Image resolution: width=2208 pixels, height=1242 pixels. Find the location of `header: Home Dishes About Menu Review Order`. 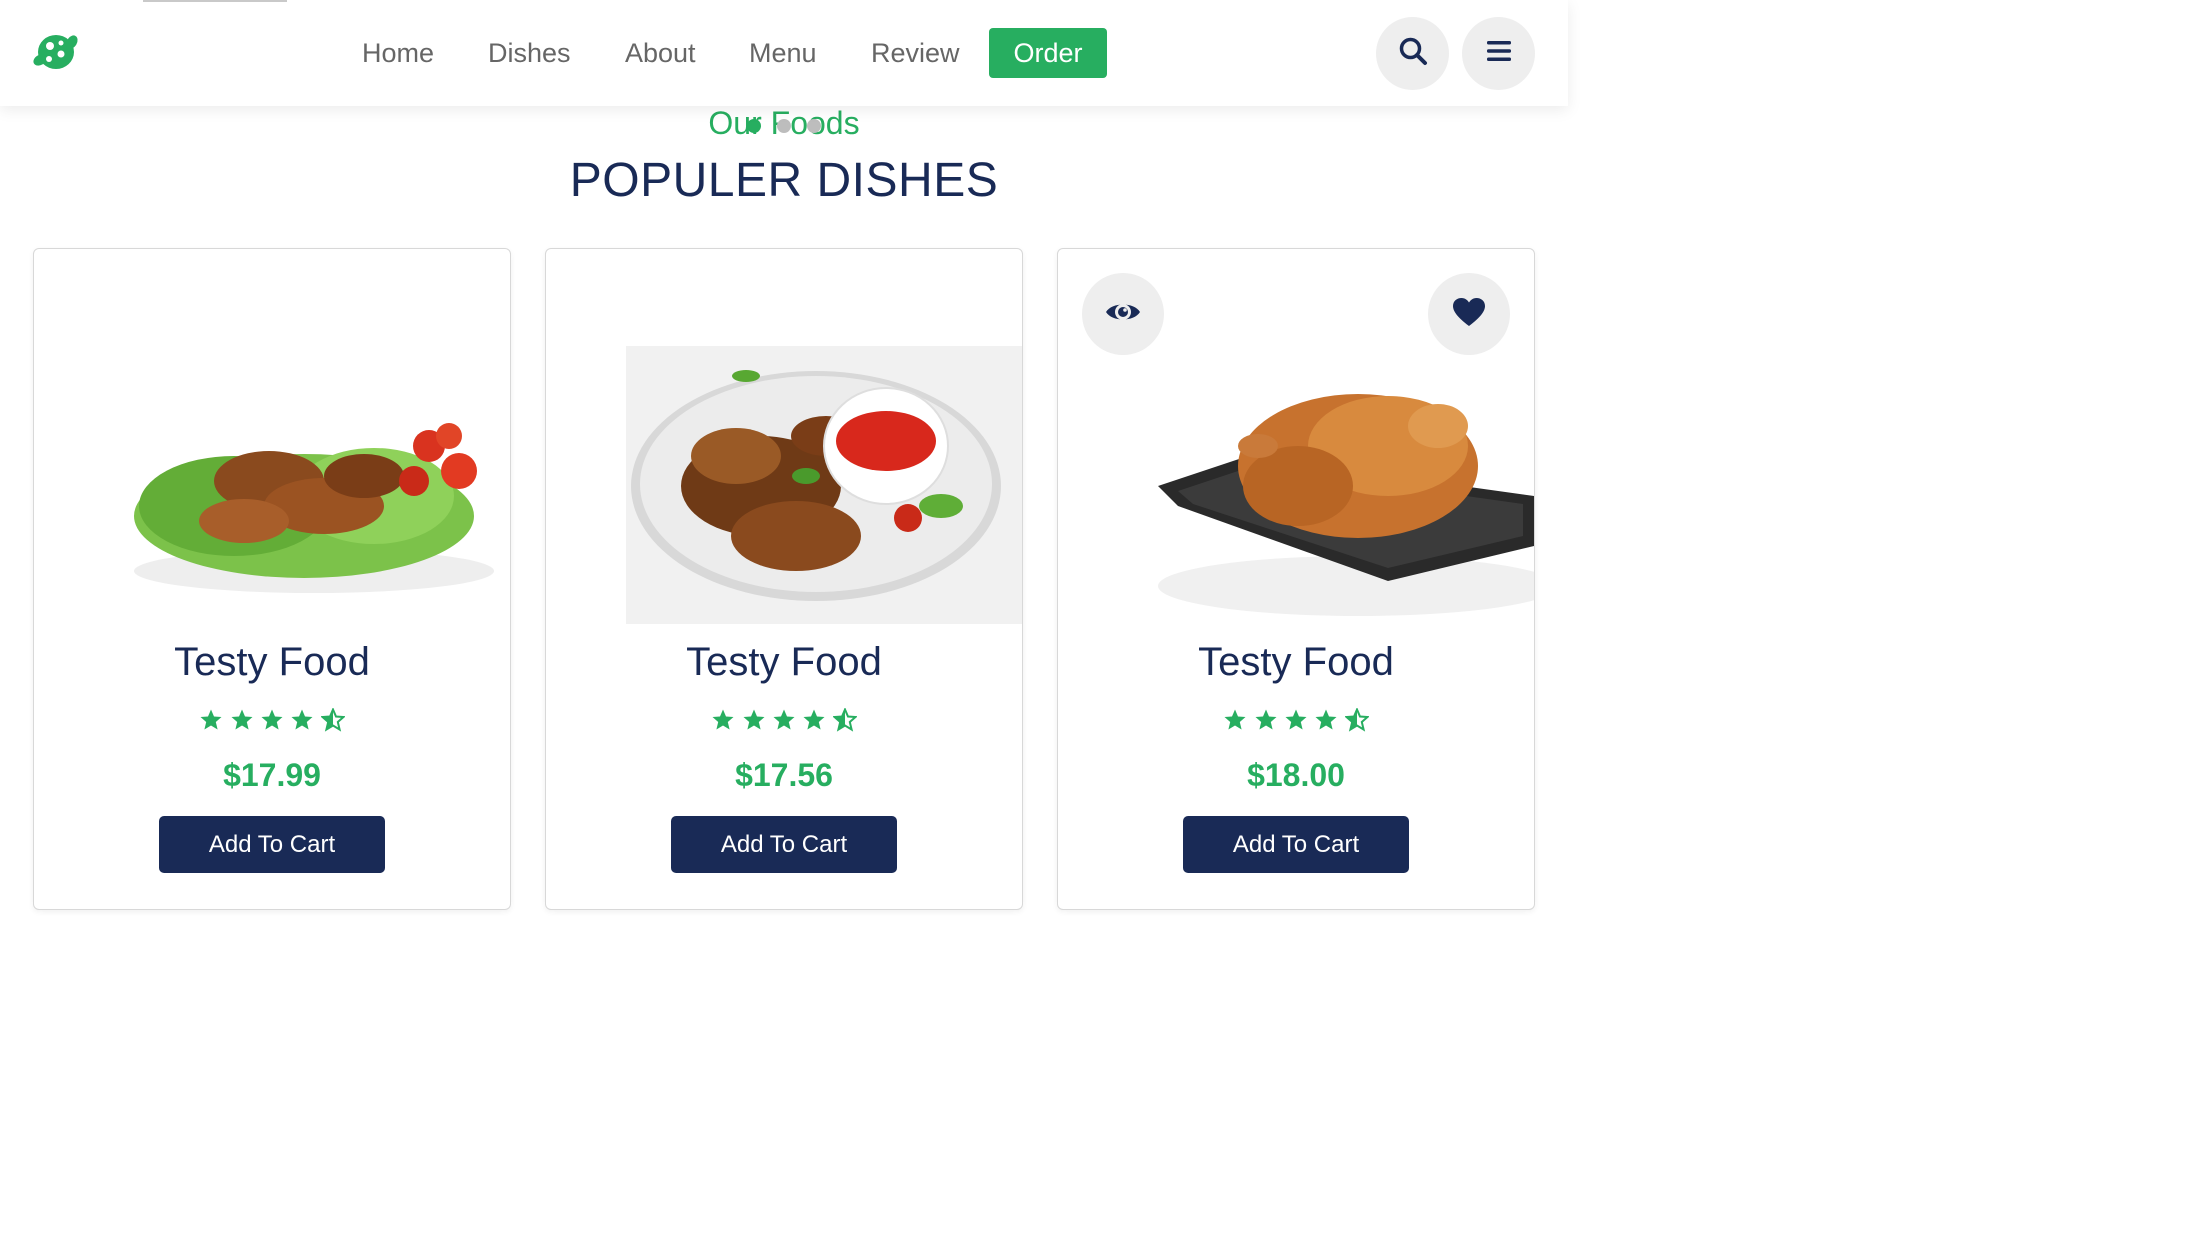

header: Home Dishes About Menu Review Order is located at coordinates (784, 53).